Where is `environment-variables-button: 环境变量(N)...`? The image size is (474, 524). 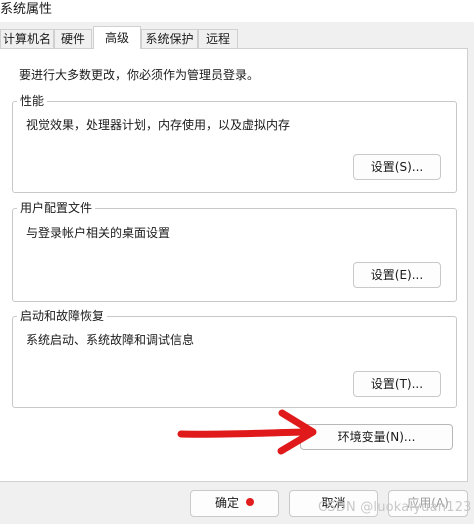 environment-variables-button: 环境变量(N)... is located at coordinates (376, 437).